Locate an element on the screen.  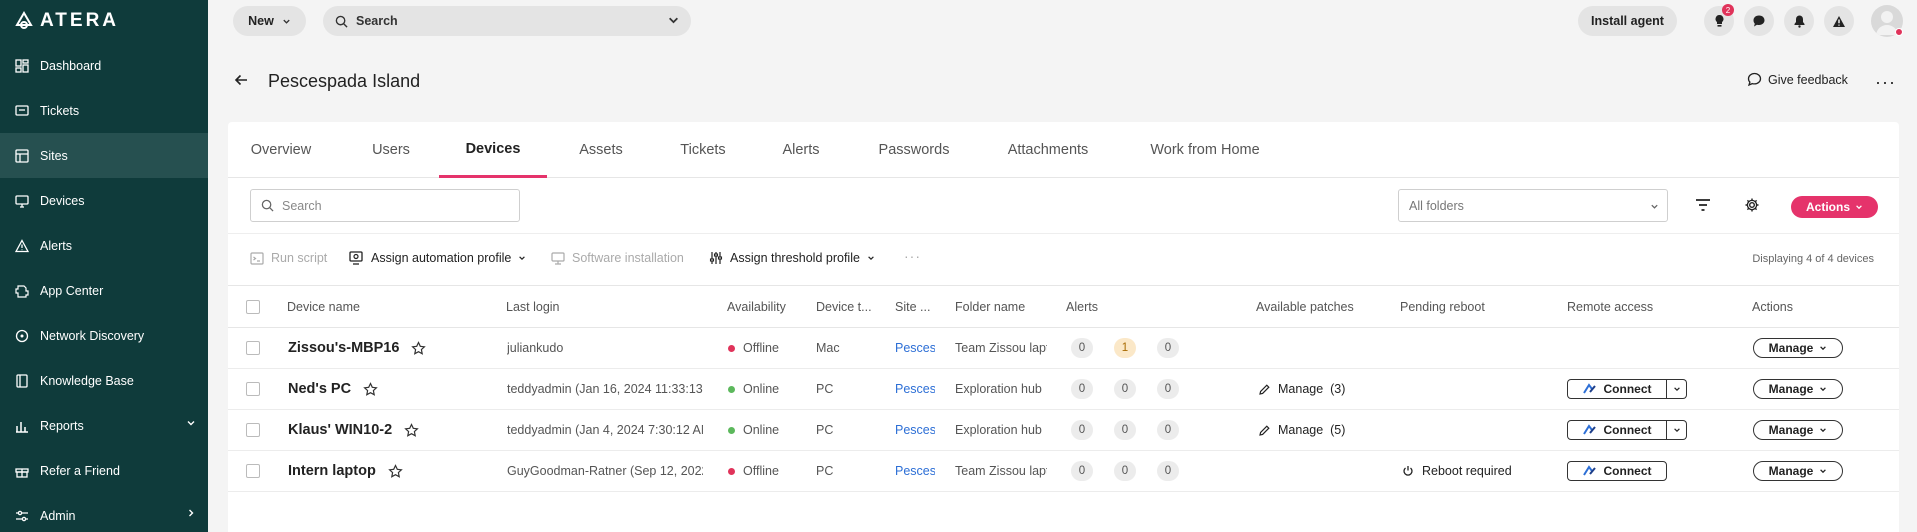
header-available-patches: Available patches is located at coordinates (1321, 307).